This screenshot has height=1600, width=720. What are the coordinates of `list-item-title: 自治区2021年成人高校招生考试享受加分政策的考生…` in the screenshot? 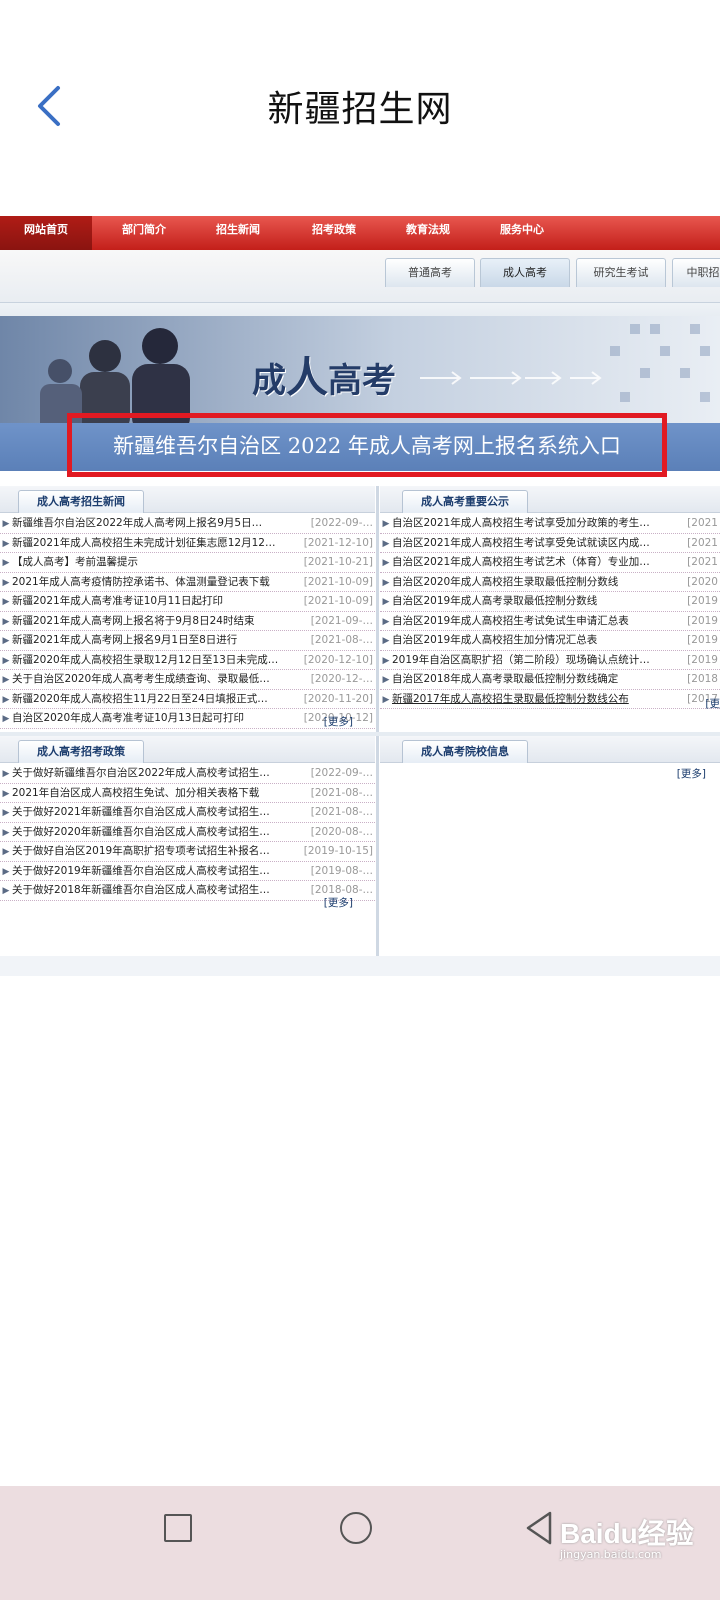 It's located at (521, 523).